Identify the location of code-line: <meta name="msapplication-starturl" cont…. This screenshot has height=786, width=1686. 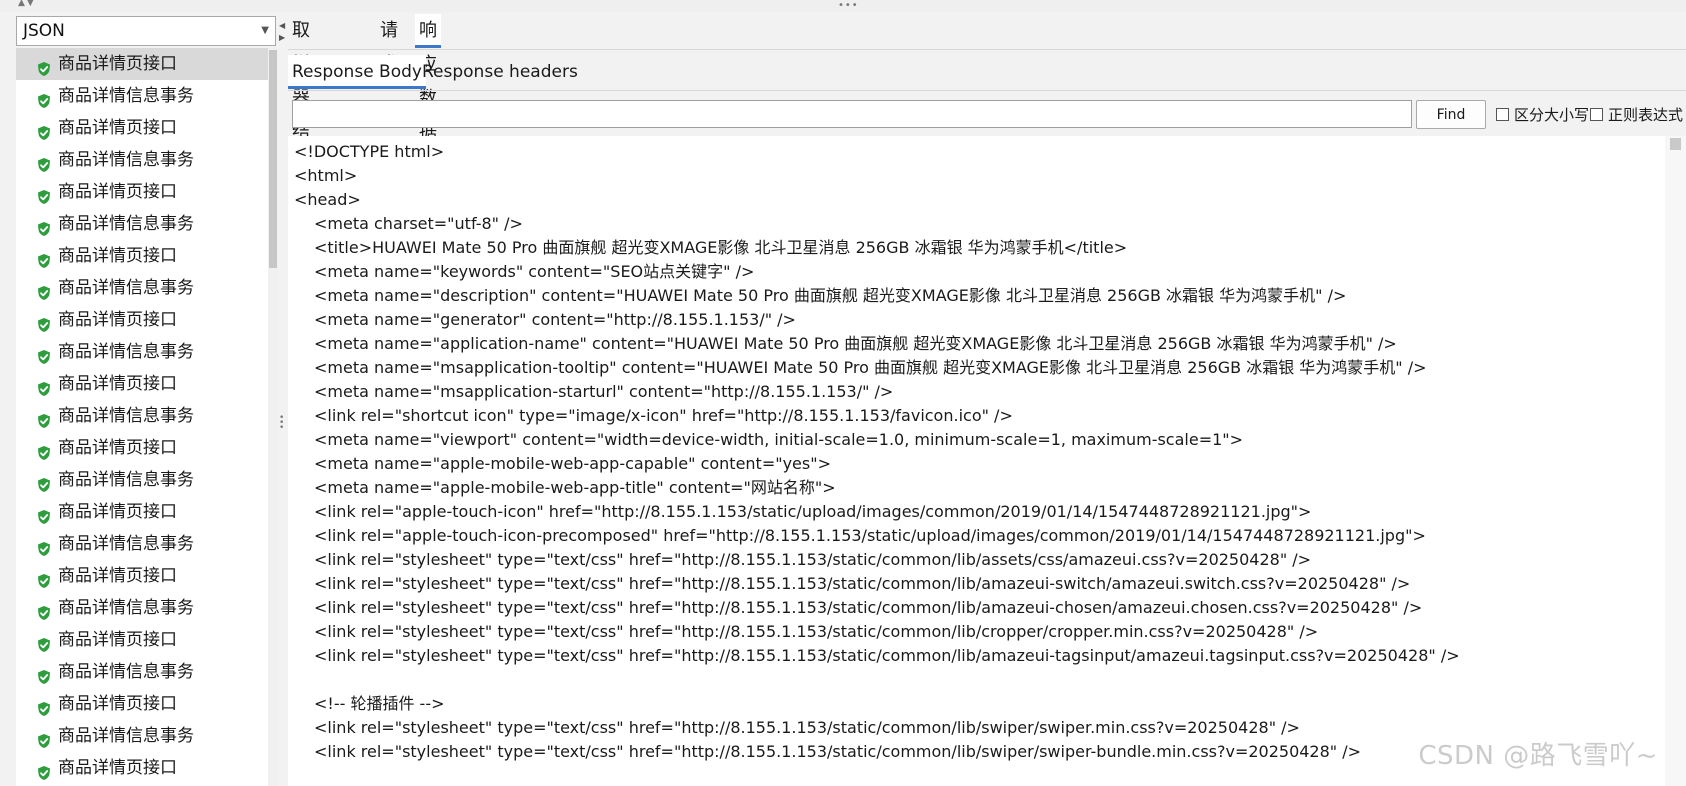
(604, 391).